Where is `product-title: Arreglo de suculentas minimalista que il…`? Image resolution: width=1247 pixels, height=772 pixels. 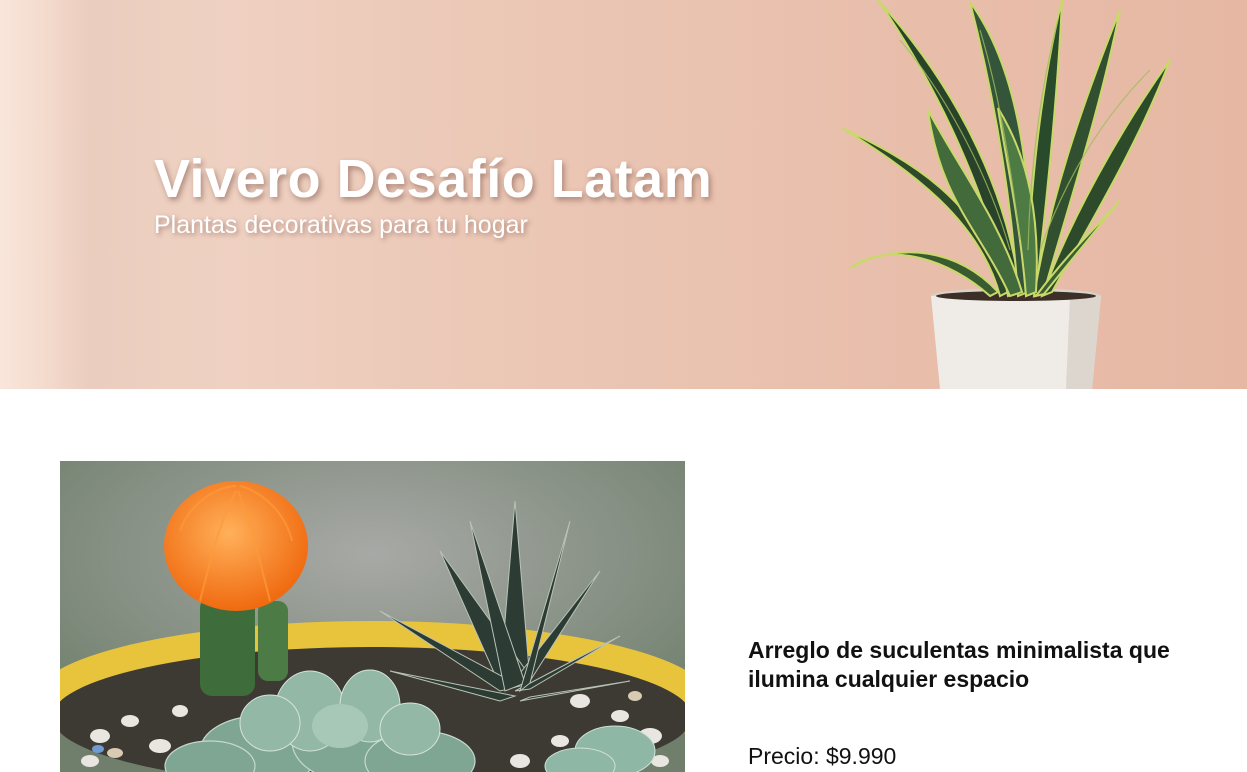
product-title: Arreglo de suculentas minimalista que il… is located at coordinates (959, 664).